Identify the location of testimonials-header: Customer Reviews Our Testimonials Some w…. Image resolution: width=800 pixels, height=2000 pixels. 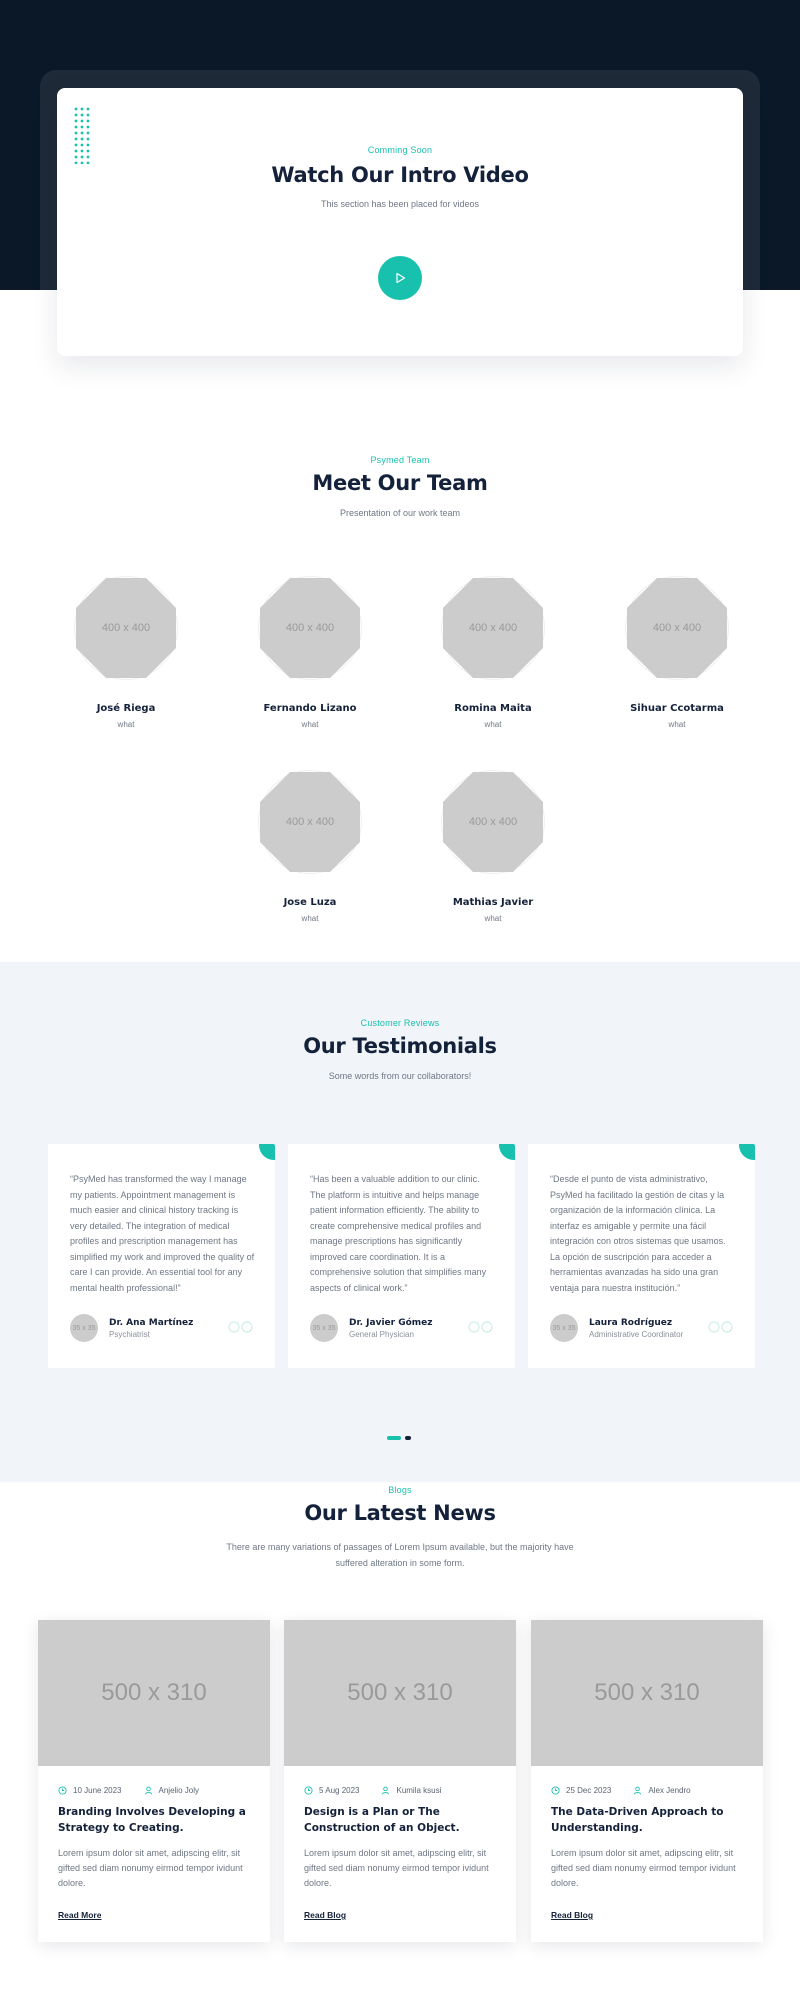
(400, 1049).